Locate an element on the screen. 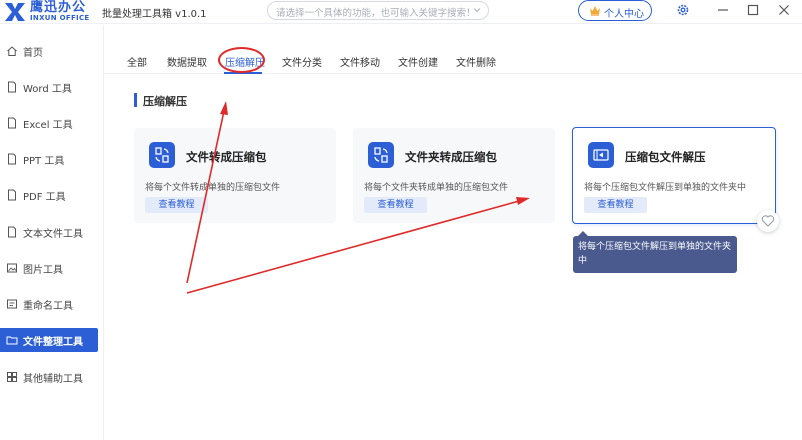  sidebar-item-label: 首页 is located at coordinates (33, 53).